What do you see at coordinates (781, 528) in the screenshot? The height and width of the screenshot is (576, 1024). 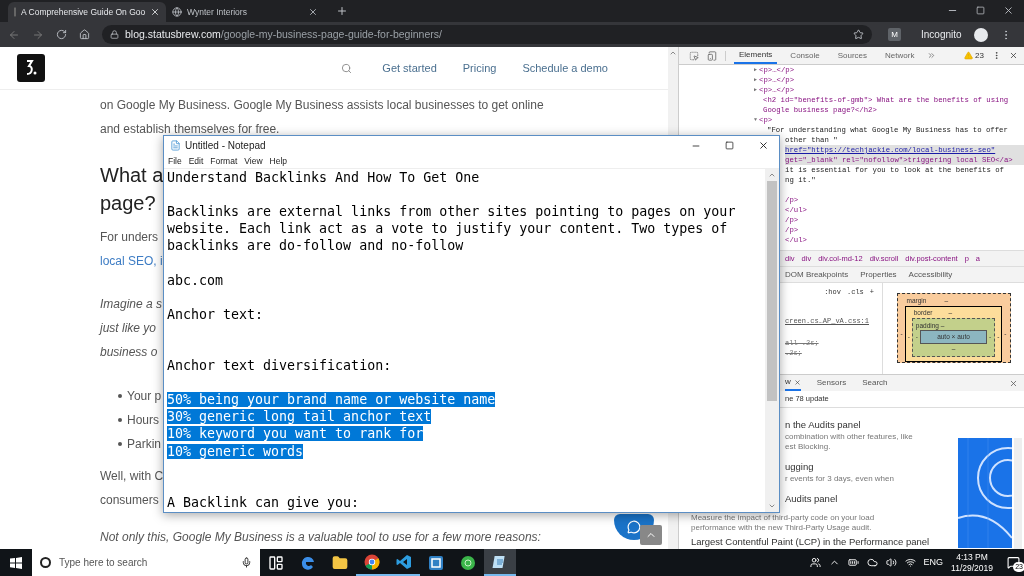 I see `feature-description: performance with the new Third-Party Usage audit.` at bounding box center [781, 528].